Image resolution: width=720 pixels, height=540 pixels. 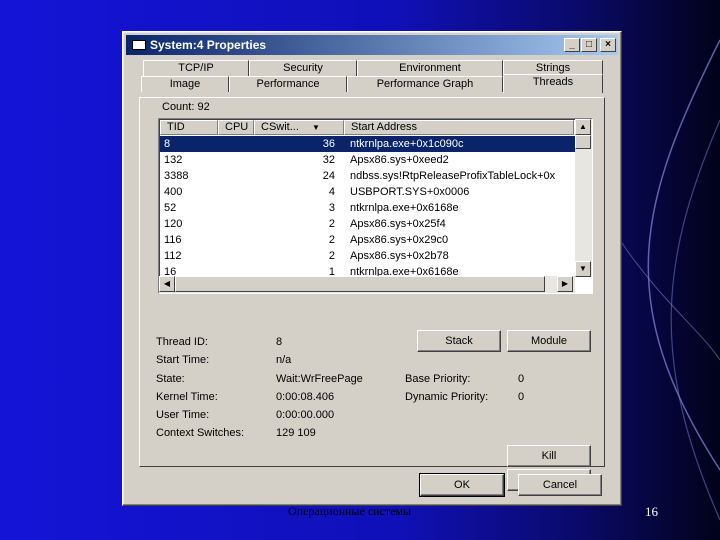 I want to click on table-row: 8 36 ntkrnlpa.exe+0x1c090c, so click(x=367, y=144).